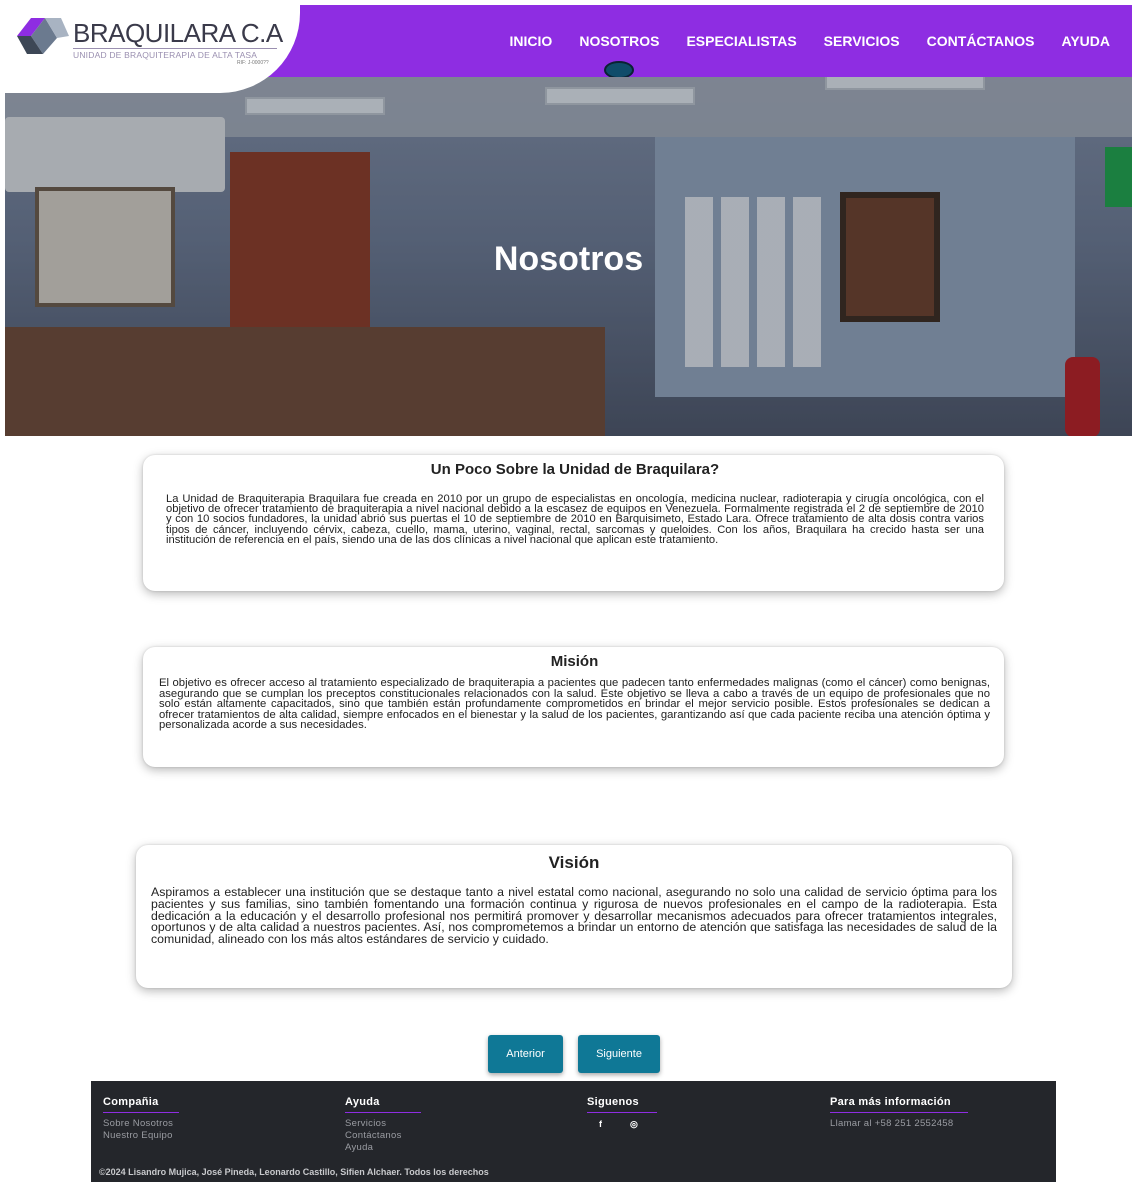 Image resolution: width=1132 pixels, height=1182 pixels. I want to click on previous-button: Anterior, so click(525, 1054).